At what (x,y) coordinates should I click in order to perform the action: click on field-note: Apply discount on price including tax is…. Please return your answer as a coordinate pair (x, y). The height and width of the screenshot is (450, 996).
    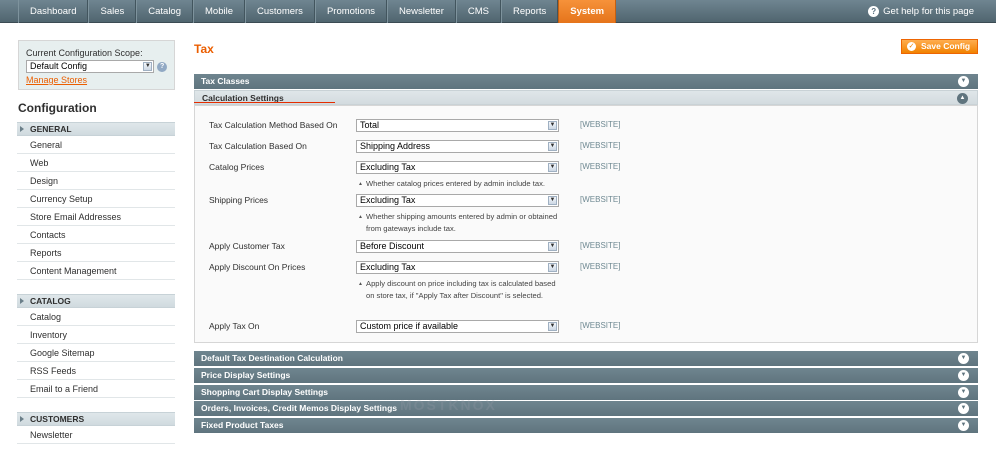
    Looking at the image, I should click on (460, 290).